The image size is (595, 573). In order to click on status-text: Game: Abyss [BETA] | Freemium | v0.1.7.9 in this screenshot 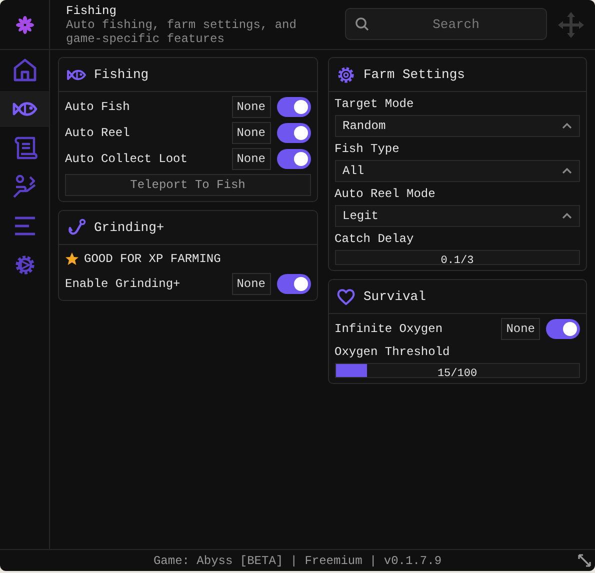, I will do `click(297, 561)`.